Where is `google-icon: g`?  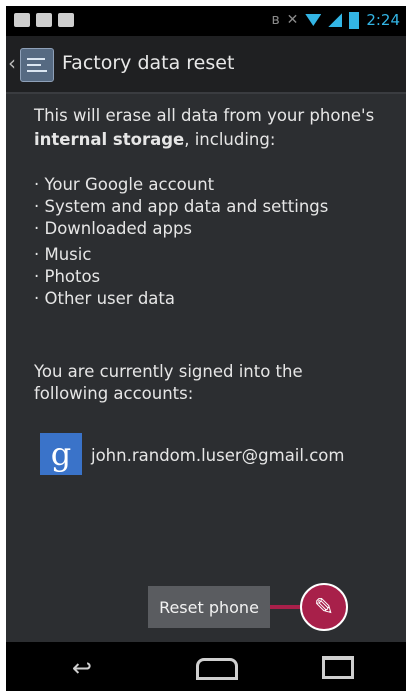
google-icon: g is located at coordinates (61, 454).